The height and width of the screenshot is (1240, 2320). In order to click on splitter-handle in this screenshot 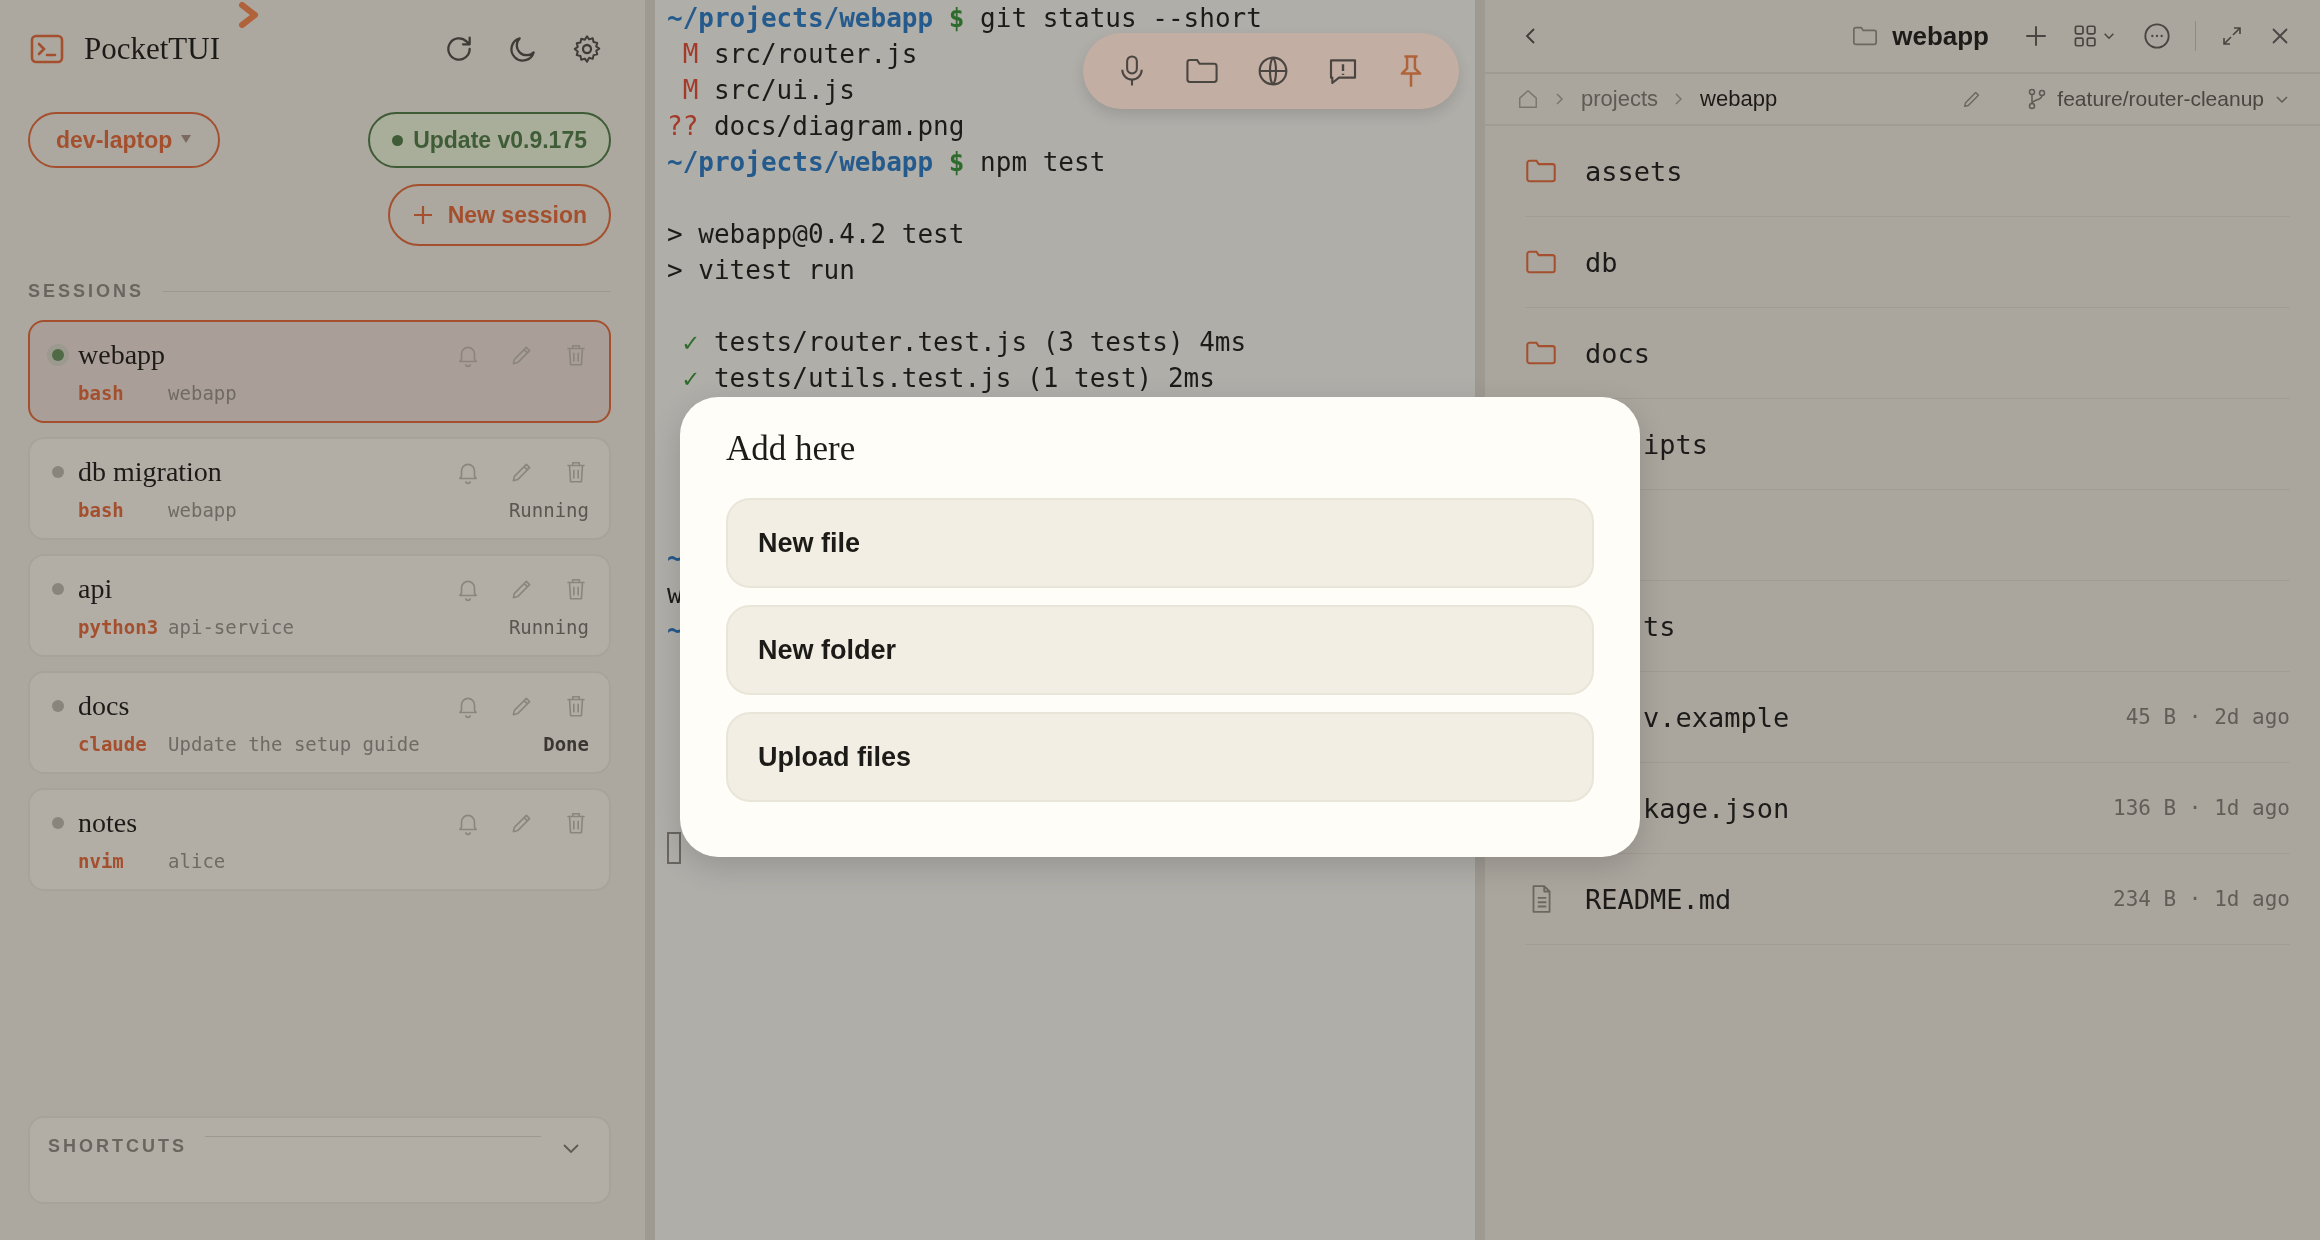, I will do `click(650, 620)`.